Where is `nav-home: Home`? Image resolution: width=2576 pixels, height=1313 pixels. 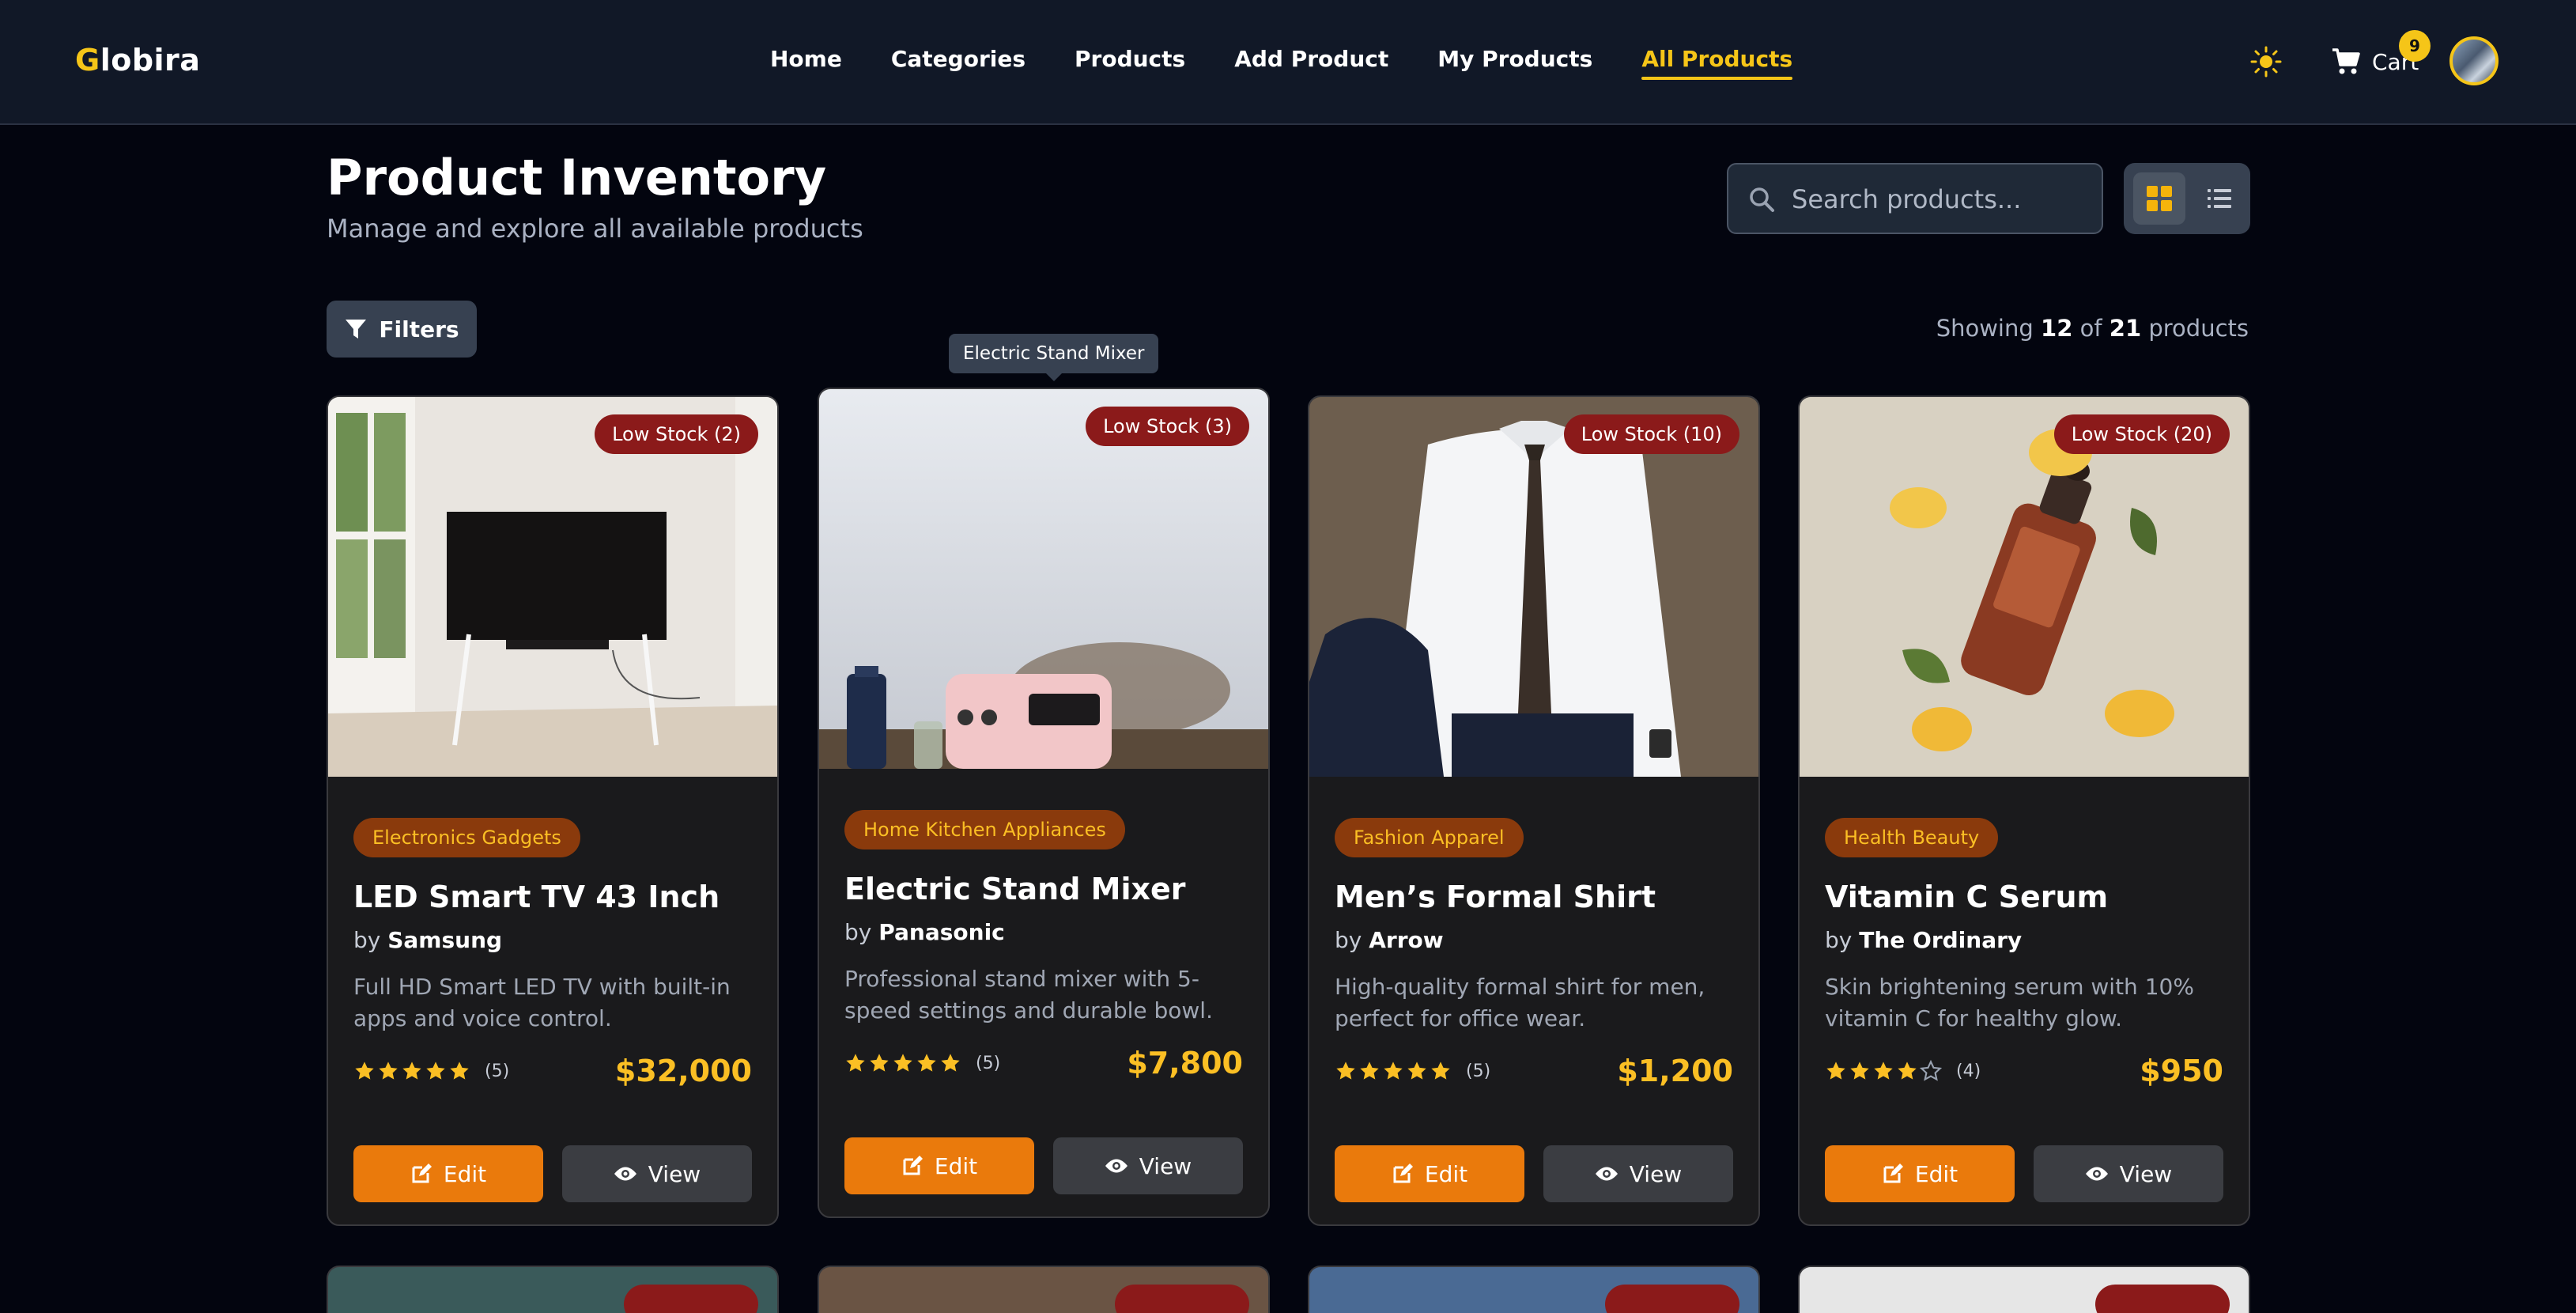
nav-home: Home is located at coordinates (806, 63).